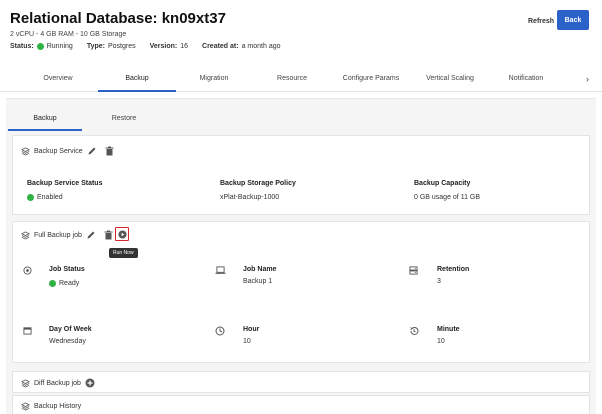 Image resolution: width=602 pixels, height=414 pixels. What do you see at coordinates (65, 183) in the screenshot?
I see `backup-service-status-label: Backup Service Status` at bounding box center [65, 183].